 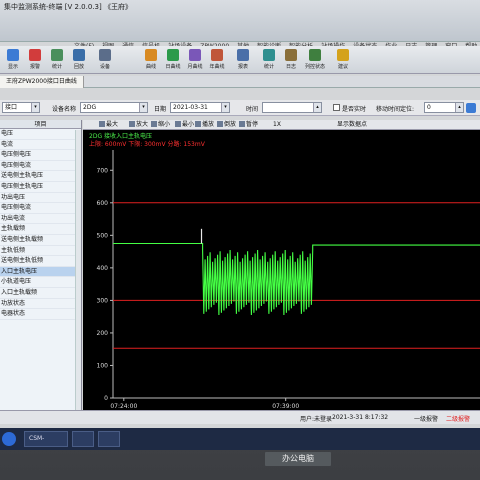 What do you see at coordinates (184, 125) in the screenshot?
I see `chart-tool-button-3: 最小` at bounding box center [184, 125].